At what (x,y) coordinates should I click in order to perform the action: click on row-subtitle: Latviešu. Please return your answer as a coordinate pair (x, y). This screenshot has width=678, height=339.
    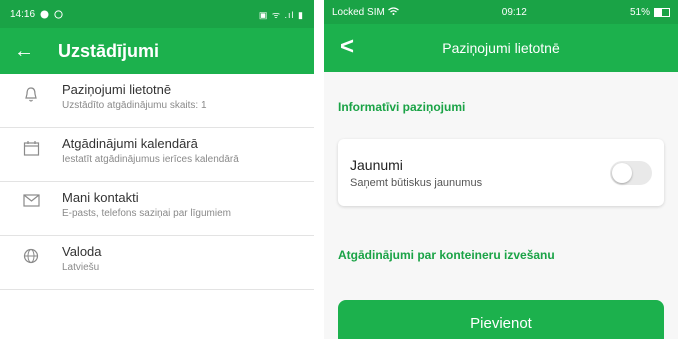
    Looking at the image, I should click on (81, 267).